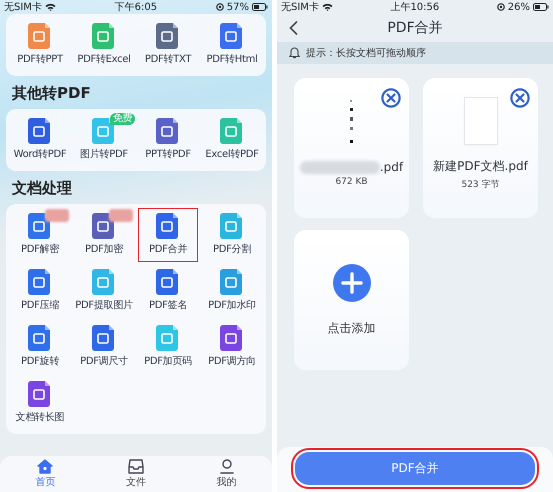 This screenshot has height=492, width=553. Describe the element at coordinates (366, 53) in the screenshot. I see `tip-text: 提示：长按文档可拖动顺序` at that location.